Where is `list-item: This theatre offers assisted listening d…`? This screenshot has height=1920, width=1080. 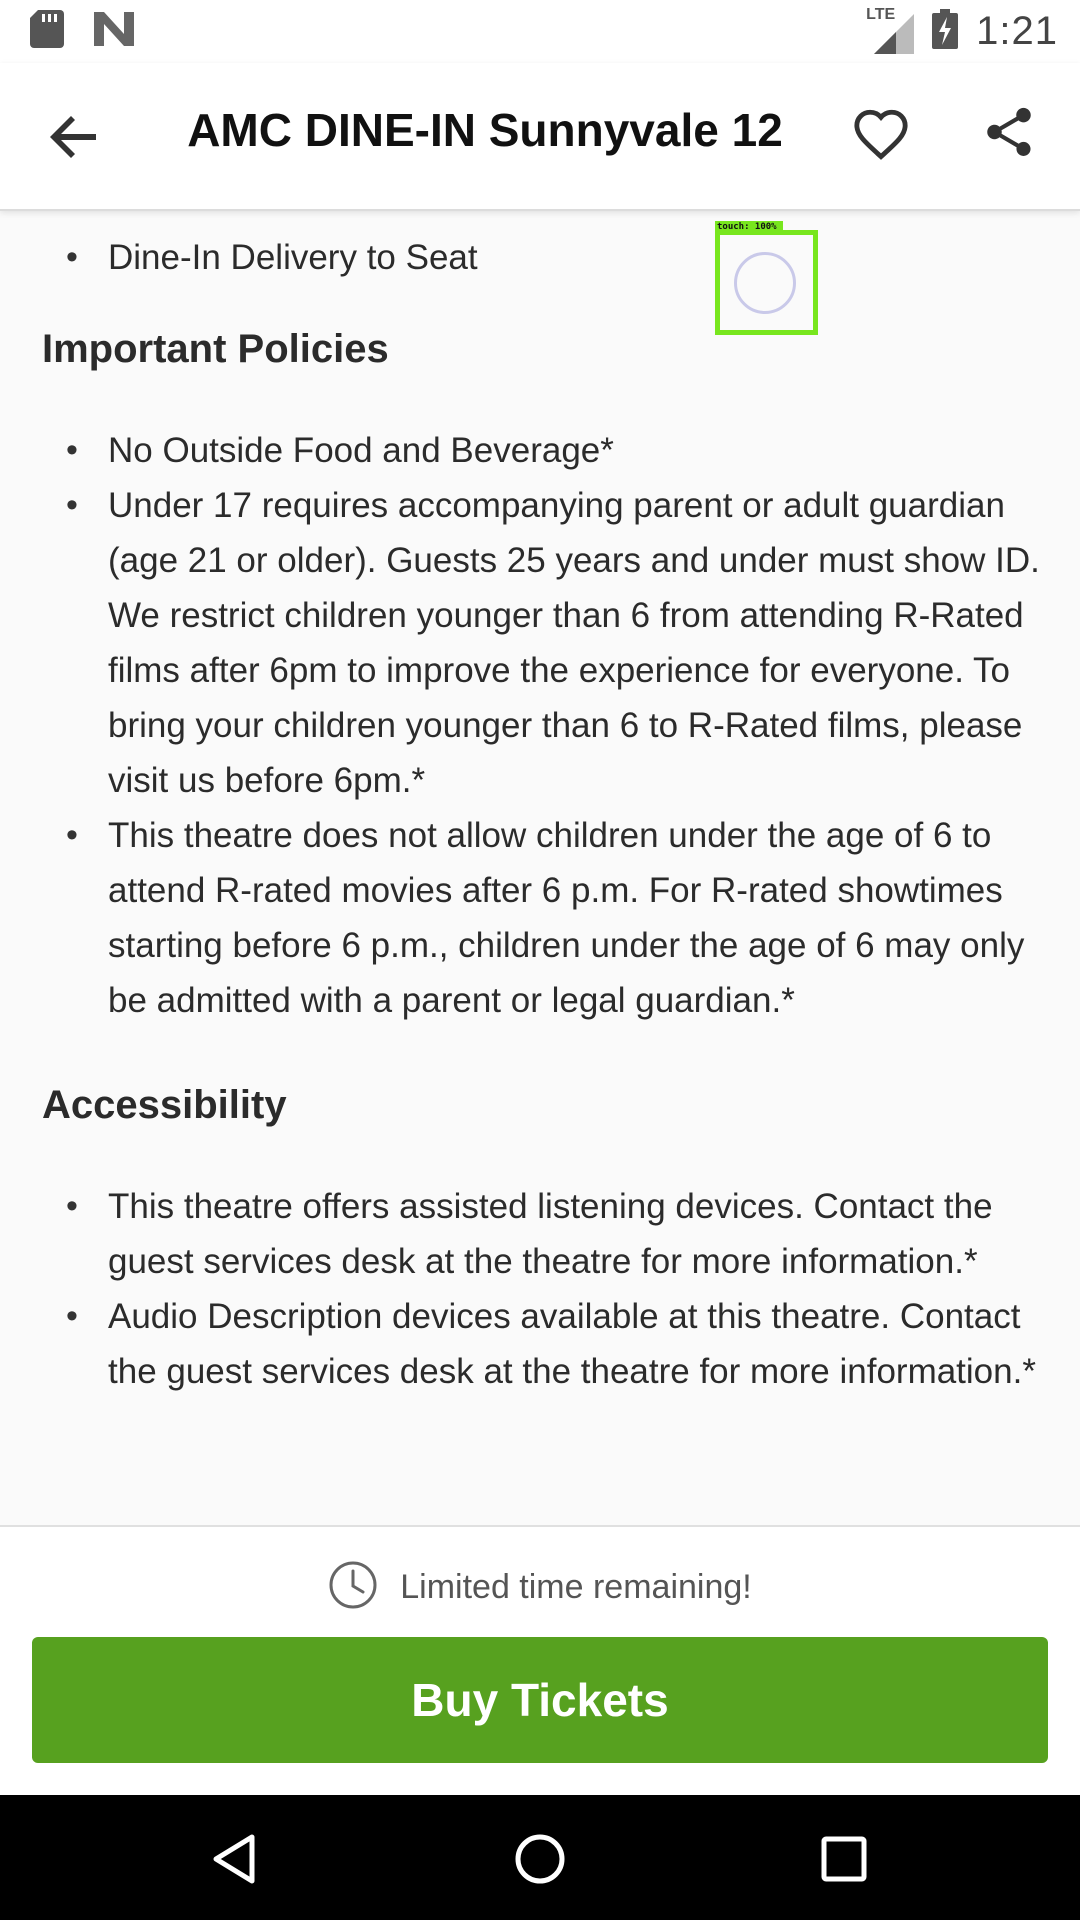
list-item: This theatre offers assisted listening d… is located at coordinates (540, 1234).